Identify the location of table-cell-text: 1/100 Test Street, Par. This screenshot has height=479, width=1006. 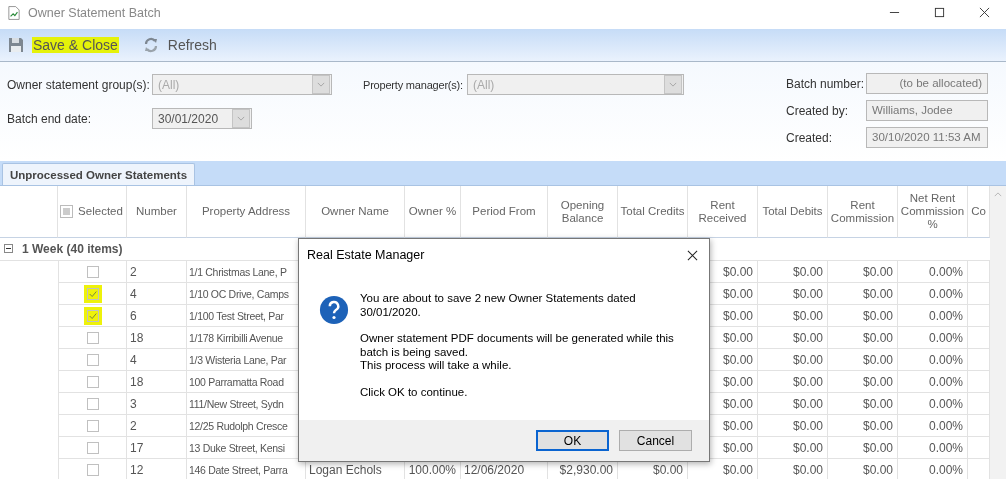
(236, 315).